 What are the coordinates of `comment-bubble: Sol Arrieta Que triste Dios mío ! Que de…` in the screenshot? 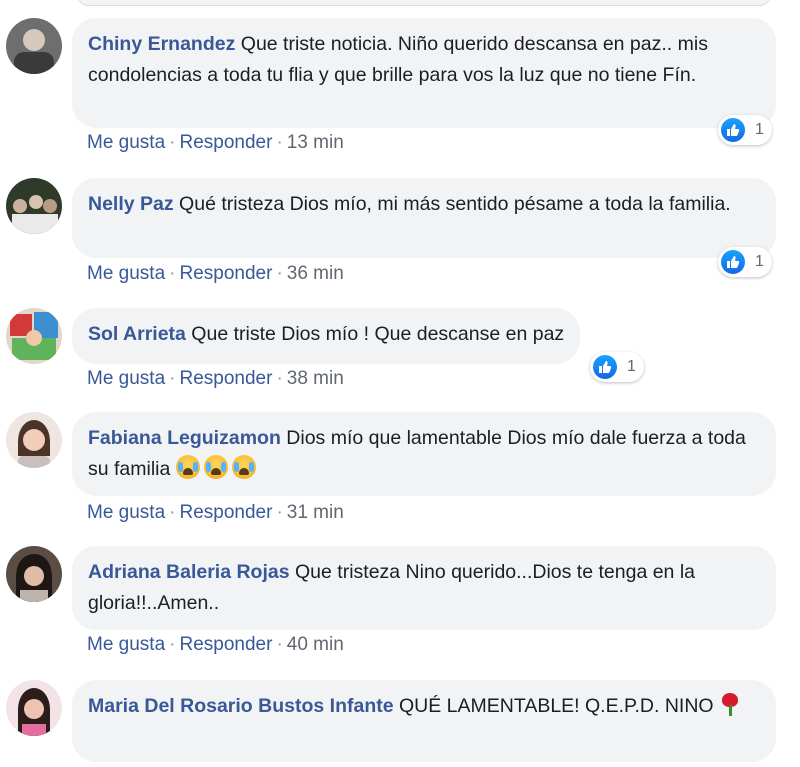 It's located at (326, 336).